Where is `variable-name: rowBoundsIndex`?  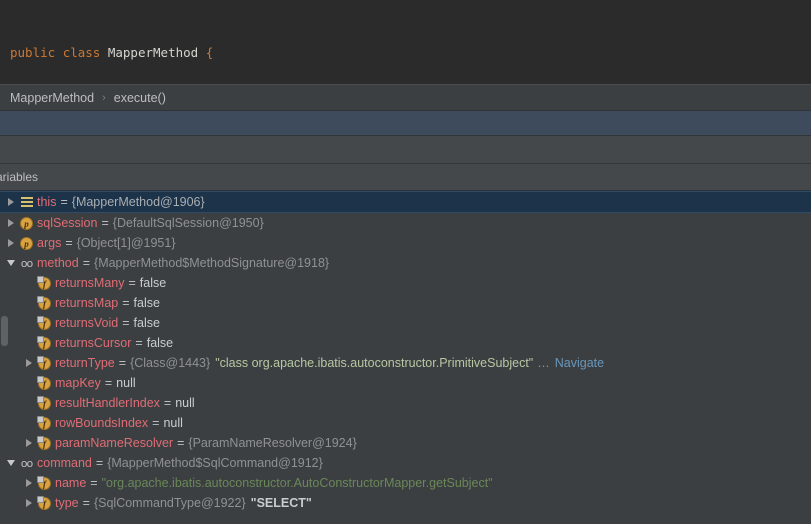 variable-name: rowBoundsIndex is located at coordinates (102, 423).